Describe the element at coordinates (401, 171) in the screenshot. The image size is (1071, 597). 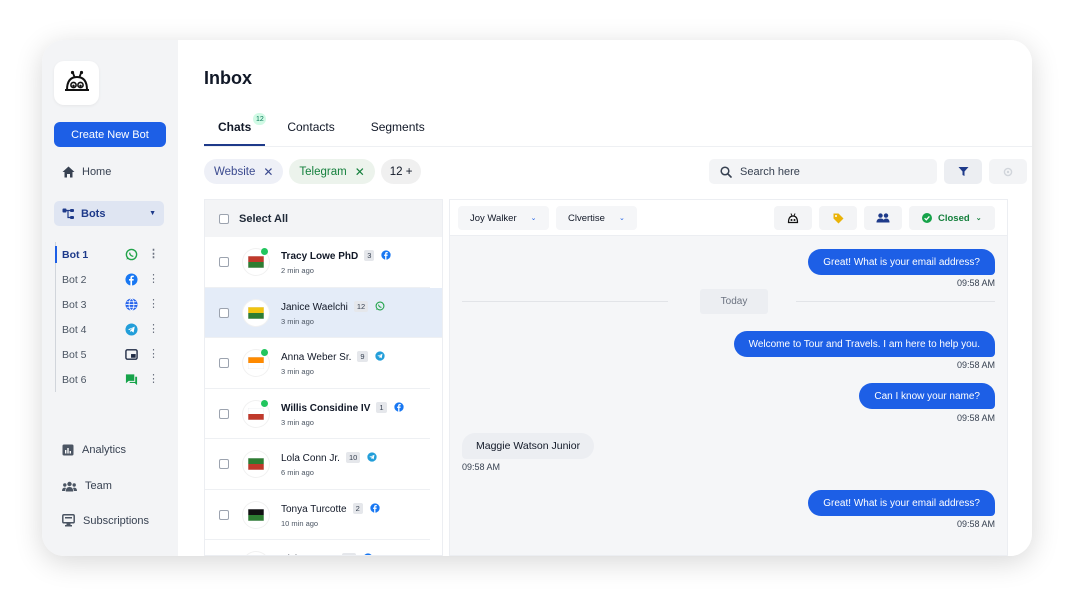
I see `more-filters-chip: 12 +` at that location.